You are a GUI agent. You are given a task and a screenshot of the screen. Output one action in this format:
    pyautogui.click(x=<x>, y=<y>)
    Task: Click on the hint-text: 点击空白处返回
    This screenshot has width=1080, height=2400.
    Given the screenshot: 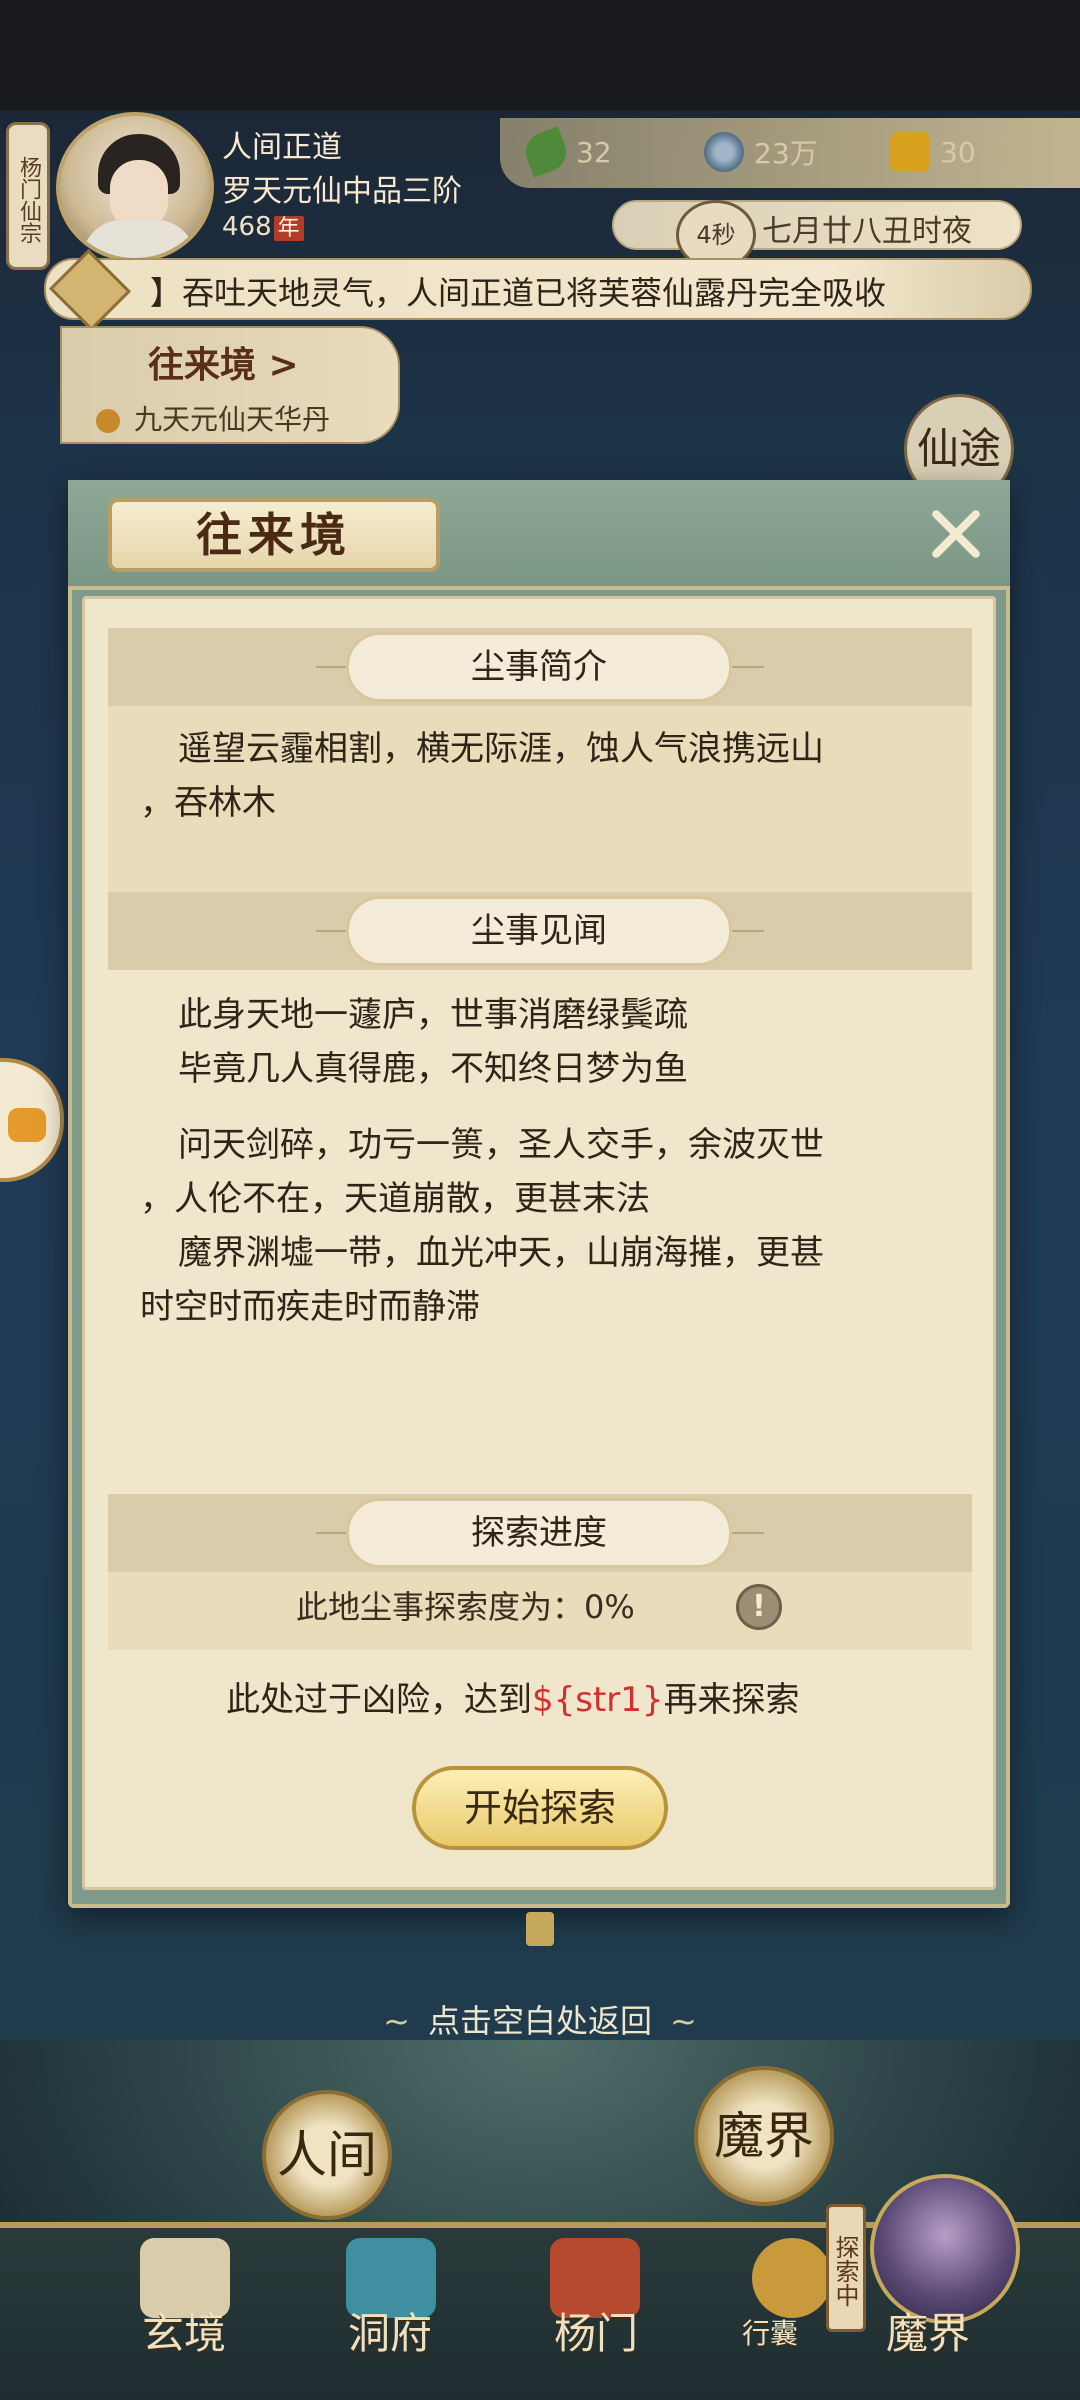 What is the action you would take?
    pyautogui.click(x=539, y=2021)
    